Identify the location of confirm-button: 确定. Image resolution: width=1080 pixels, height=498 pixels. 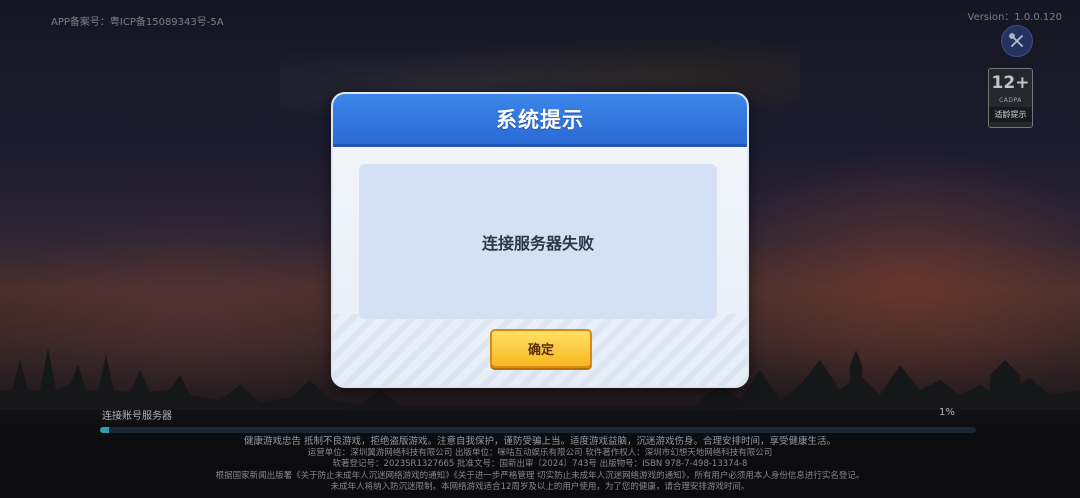
(541, 348).